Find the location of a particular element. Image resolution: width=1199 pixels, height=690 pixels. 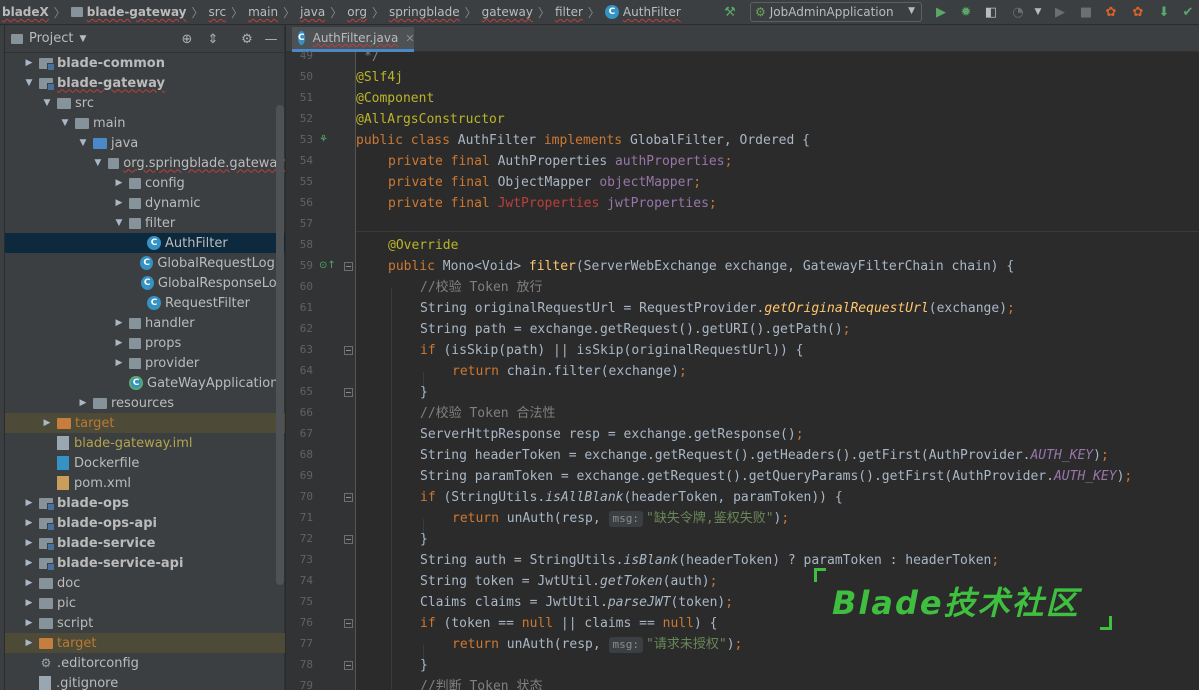

tree-item: ▶ pic is located at coordinates (145, 603).